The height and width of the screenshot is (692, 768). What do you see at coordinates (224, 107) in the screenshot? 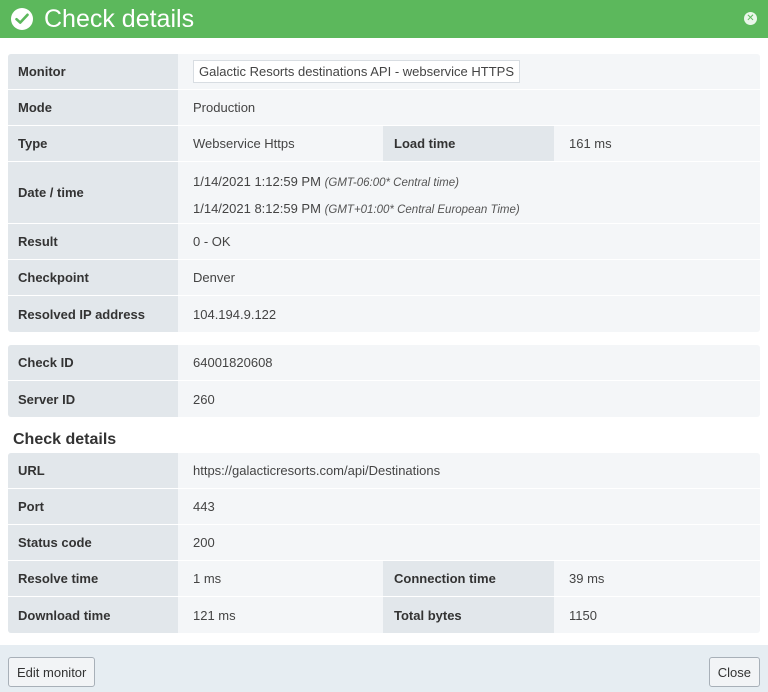
I see `mode-value: Production` at bounding box center [224, 107].